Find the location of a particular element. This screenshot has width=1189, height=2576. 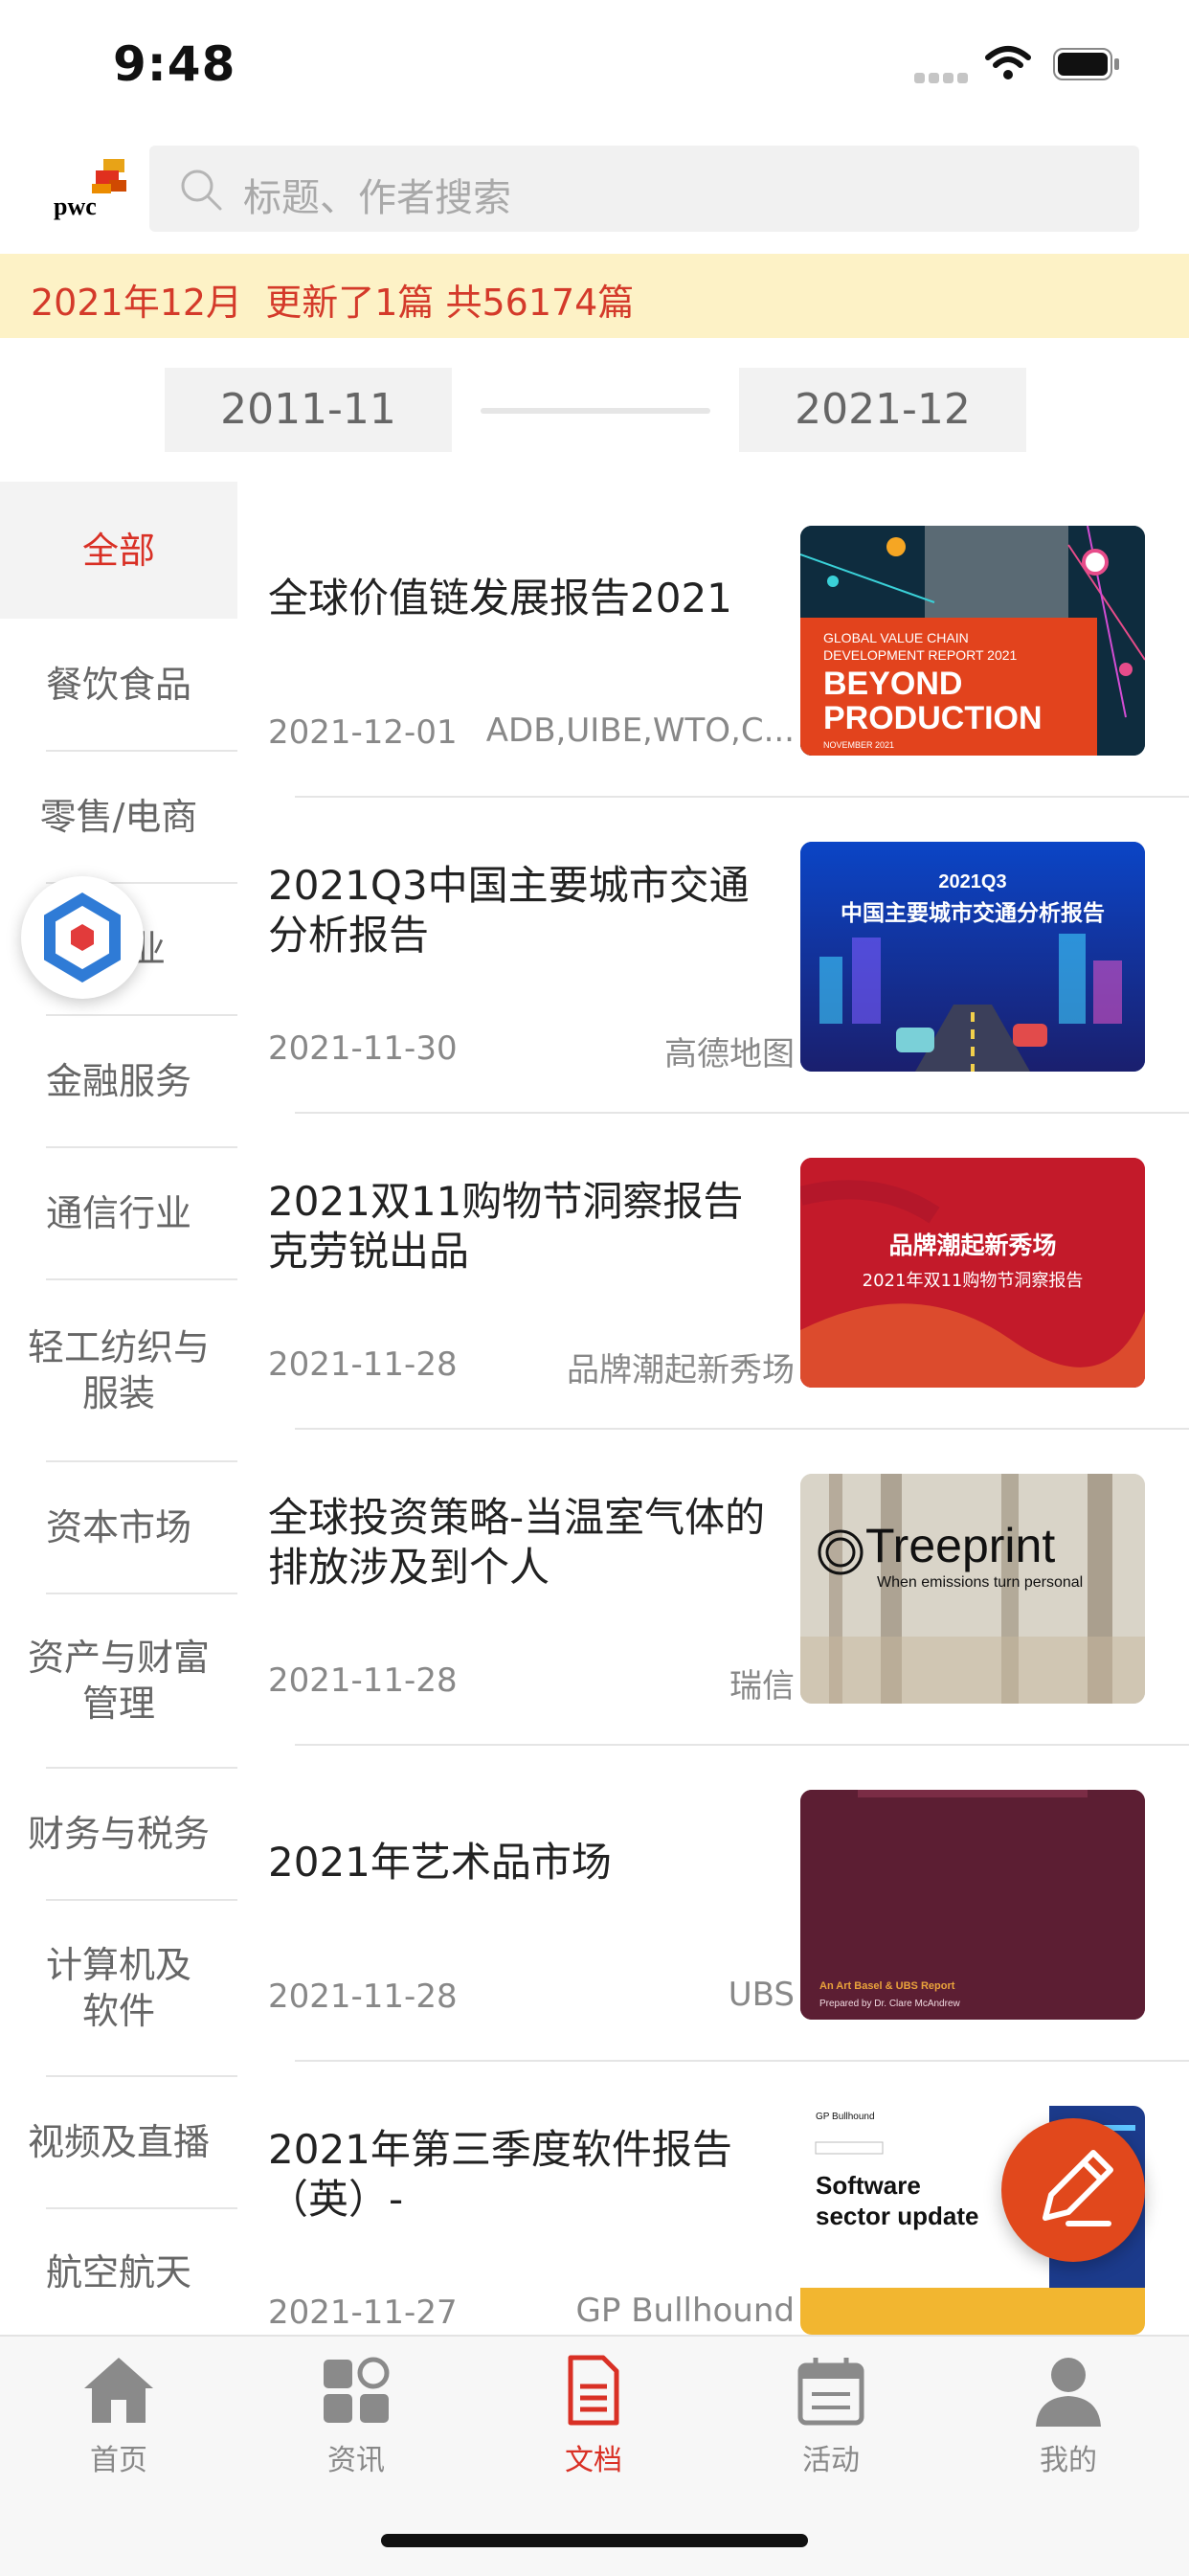

category-label: 轻工纺织与 服装 is located at coordinates (118, 1370).